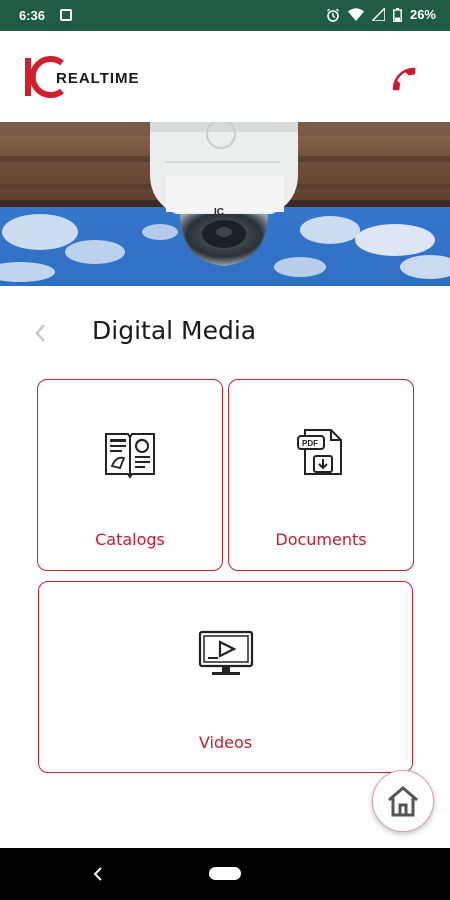 The height and width of the screenshot is (900, 450). What do you see at coordinates (321, 539) in the screenshot?
I see `documents-label: Documents` at bounding box center [321, 539].